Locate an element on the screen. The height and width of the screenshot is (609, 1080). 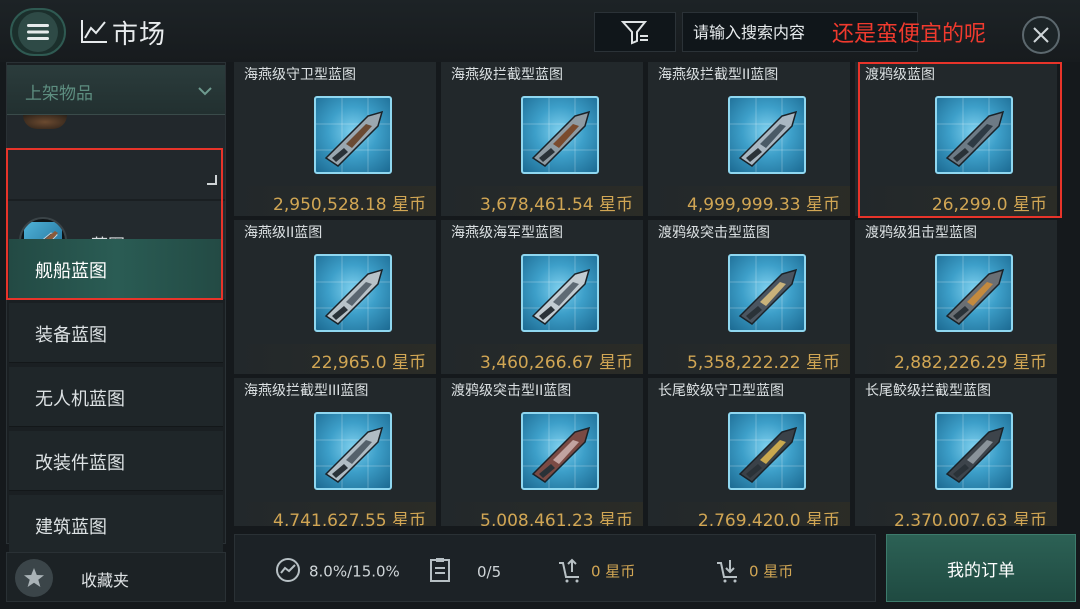
menu-button is located at coordinates (38, 32).